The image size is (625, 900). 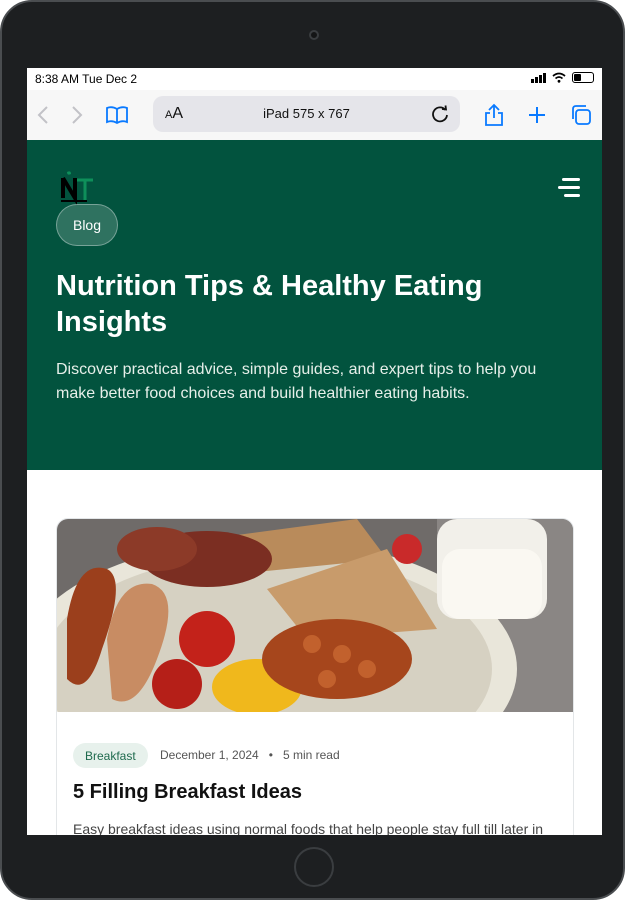 I want to click on post-title: 5 Filling Breakfast Ideas, so click(x=187, y=792).